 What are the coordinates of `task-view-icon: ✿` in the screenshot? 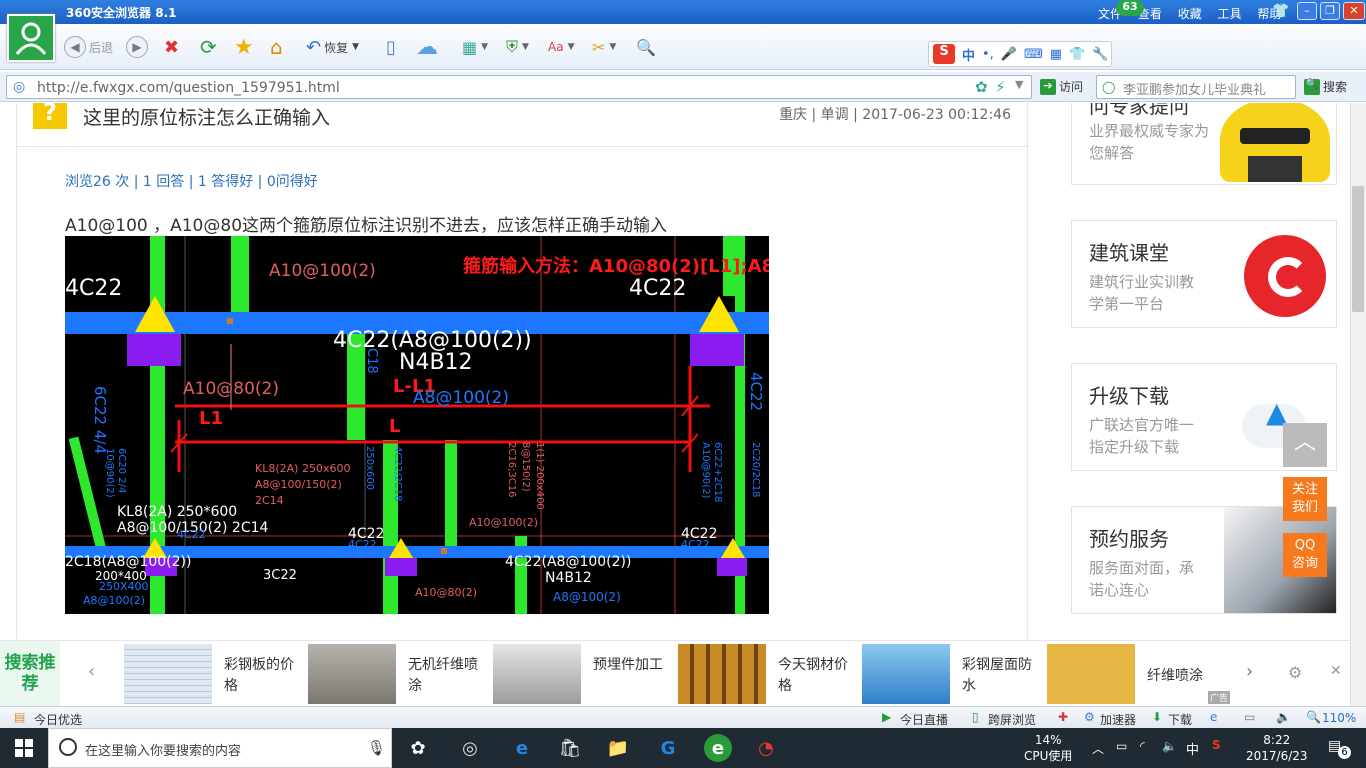 It's located at (418, 748).